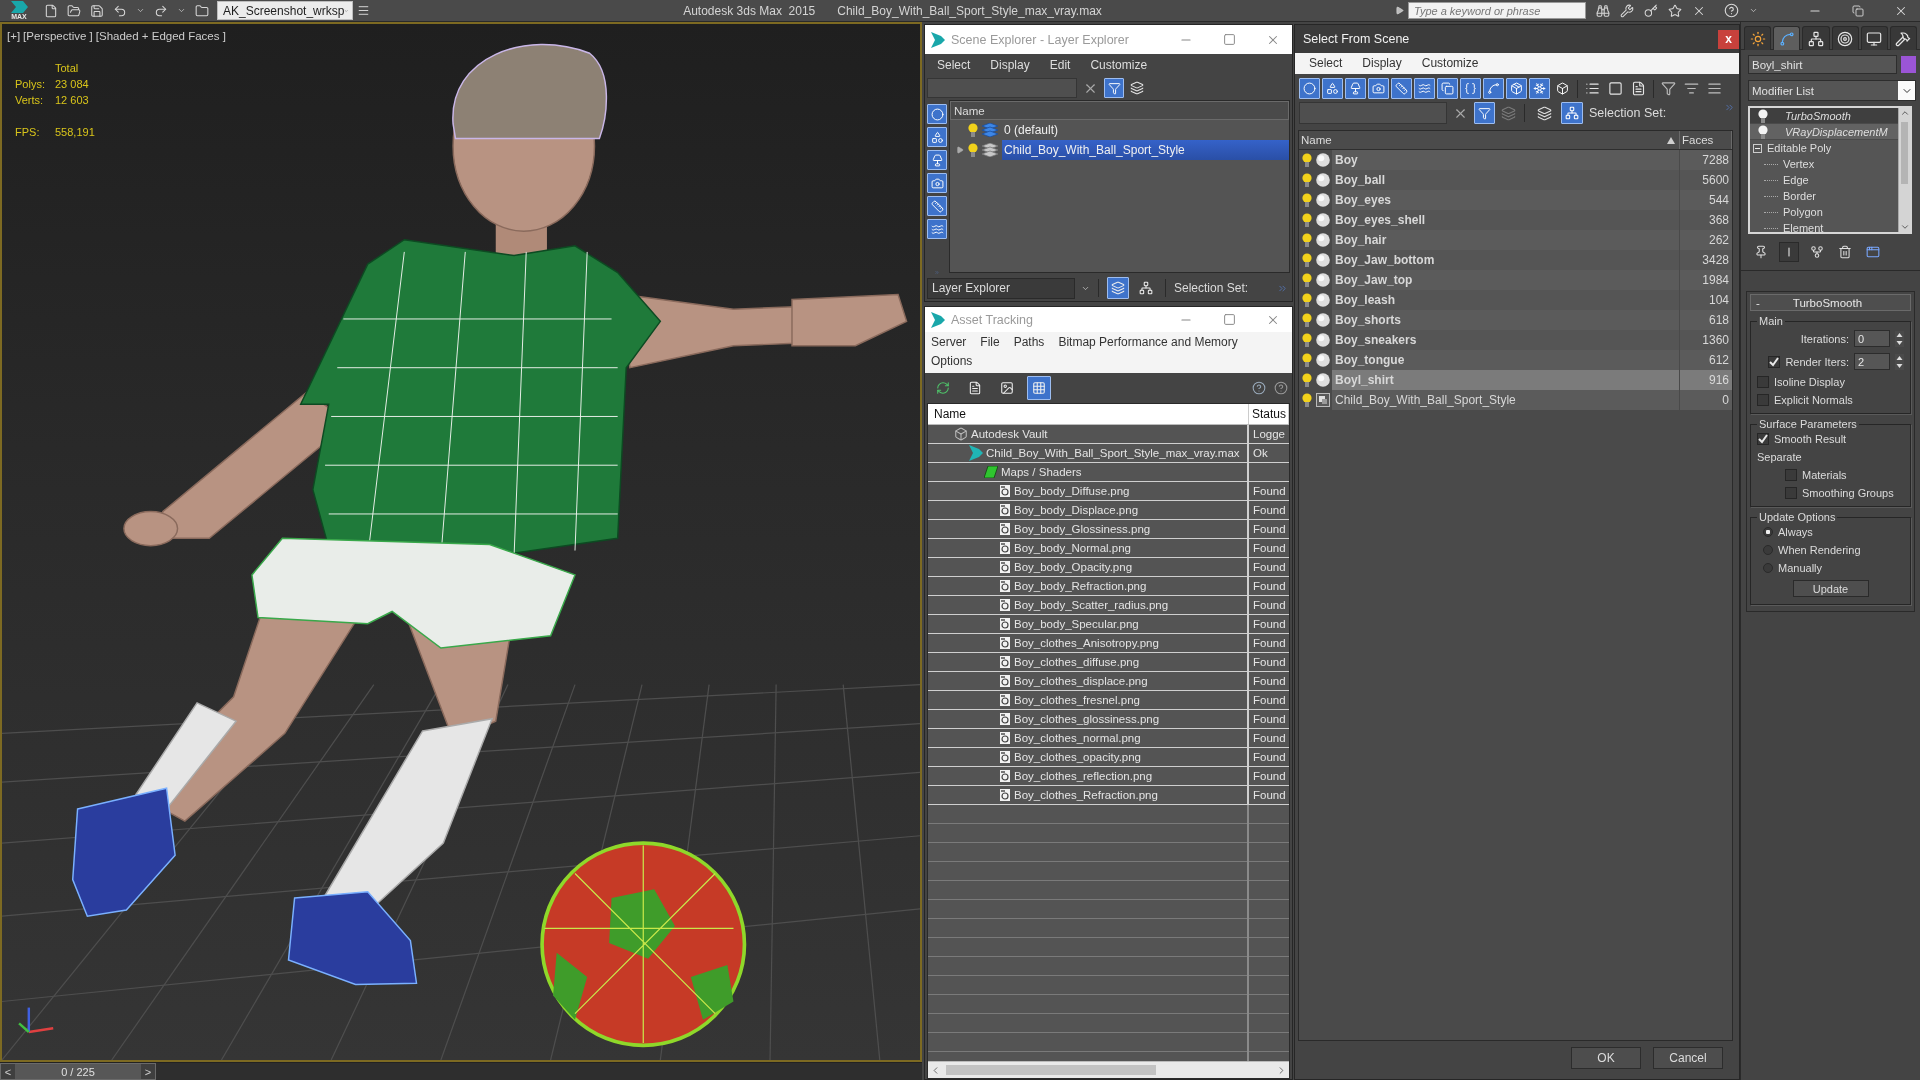 This screenshot has height=1080, width=1920. Describe the element at coordinates (1229, 39) in the screenshot. I see `maximize-icon` at that location.